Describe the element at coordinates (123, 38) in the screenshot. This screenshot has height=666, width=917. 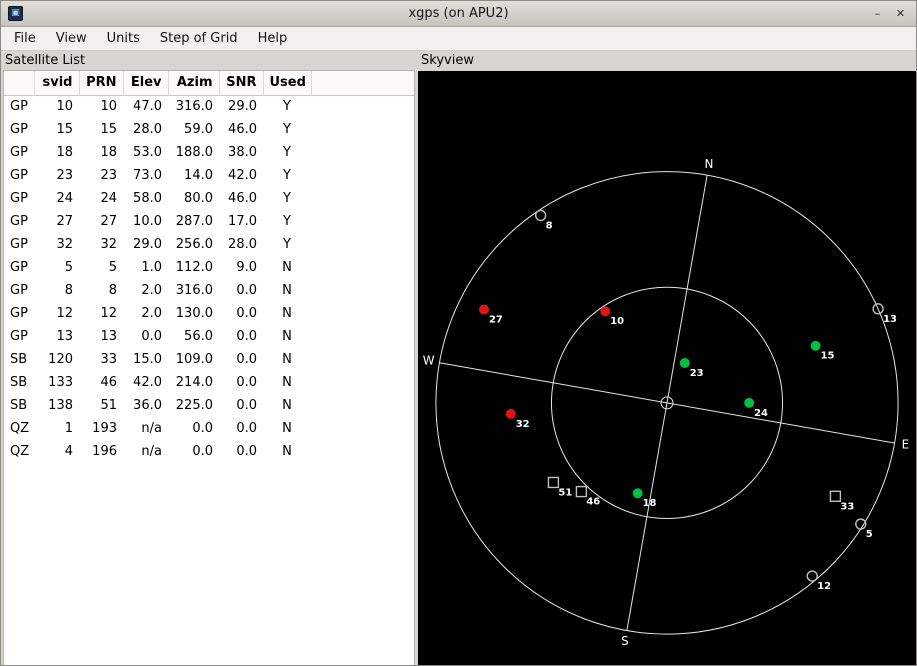
I see `menu-units: Units` at that location.